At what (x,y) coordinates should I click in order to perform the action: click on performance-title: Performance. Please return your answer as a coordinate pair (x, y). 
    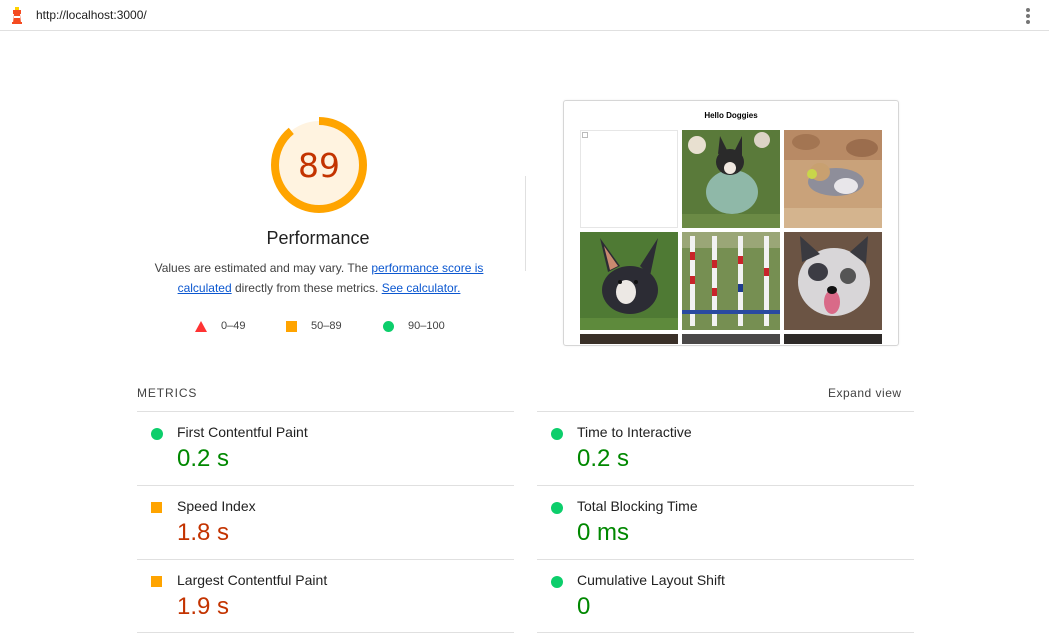
    Looking at the image, I should click on (318, 238).